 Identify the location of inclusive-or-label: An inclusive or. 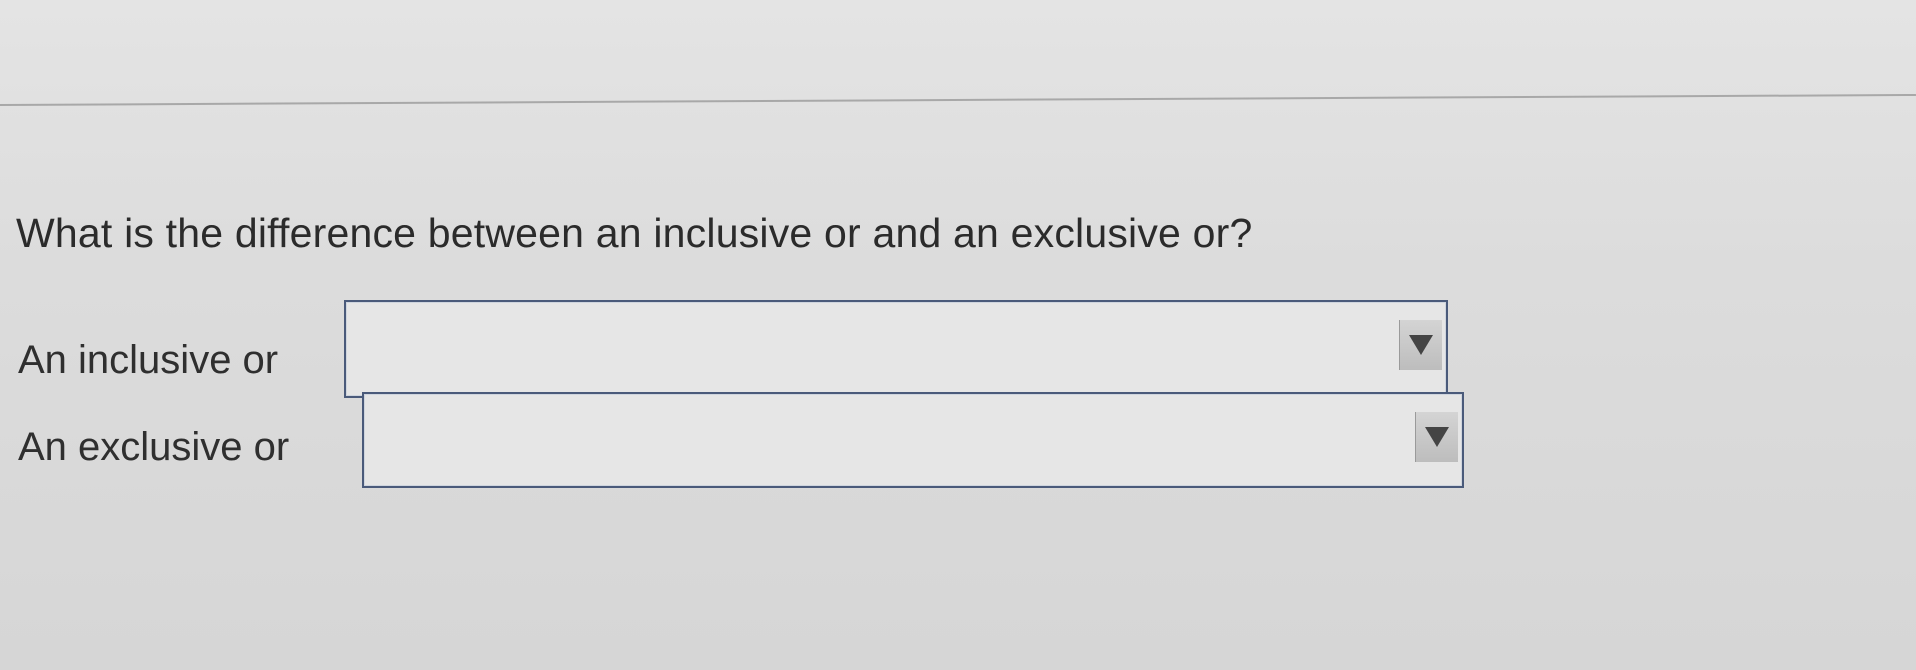
(148, 360).